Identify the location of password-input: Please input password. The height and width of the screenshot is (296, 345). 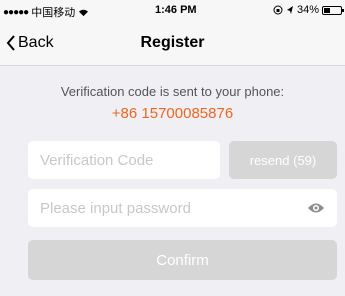
(182, 208).